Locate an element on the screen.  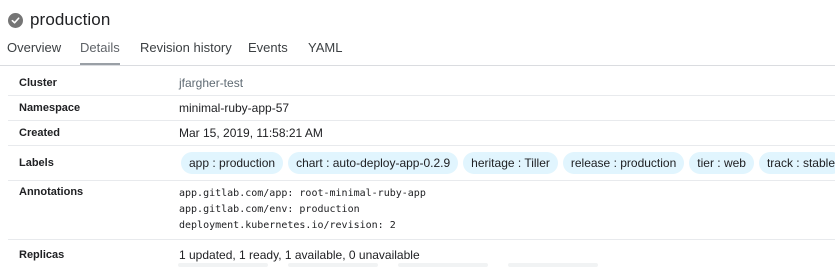
created-value: Mar 15, 2019, 11:58:21 AM is located at coordinates (251, 133).